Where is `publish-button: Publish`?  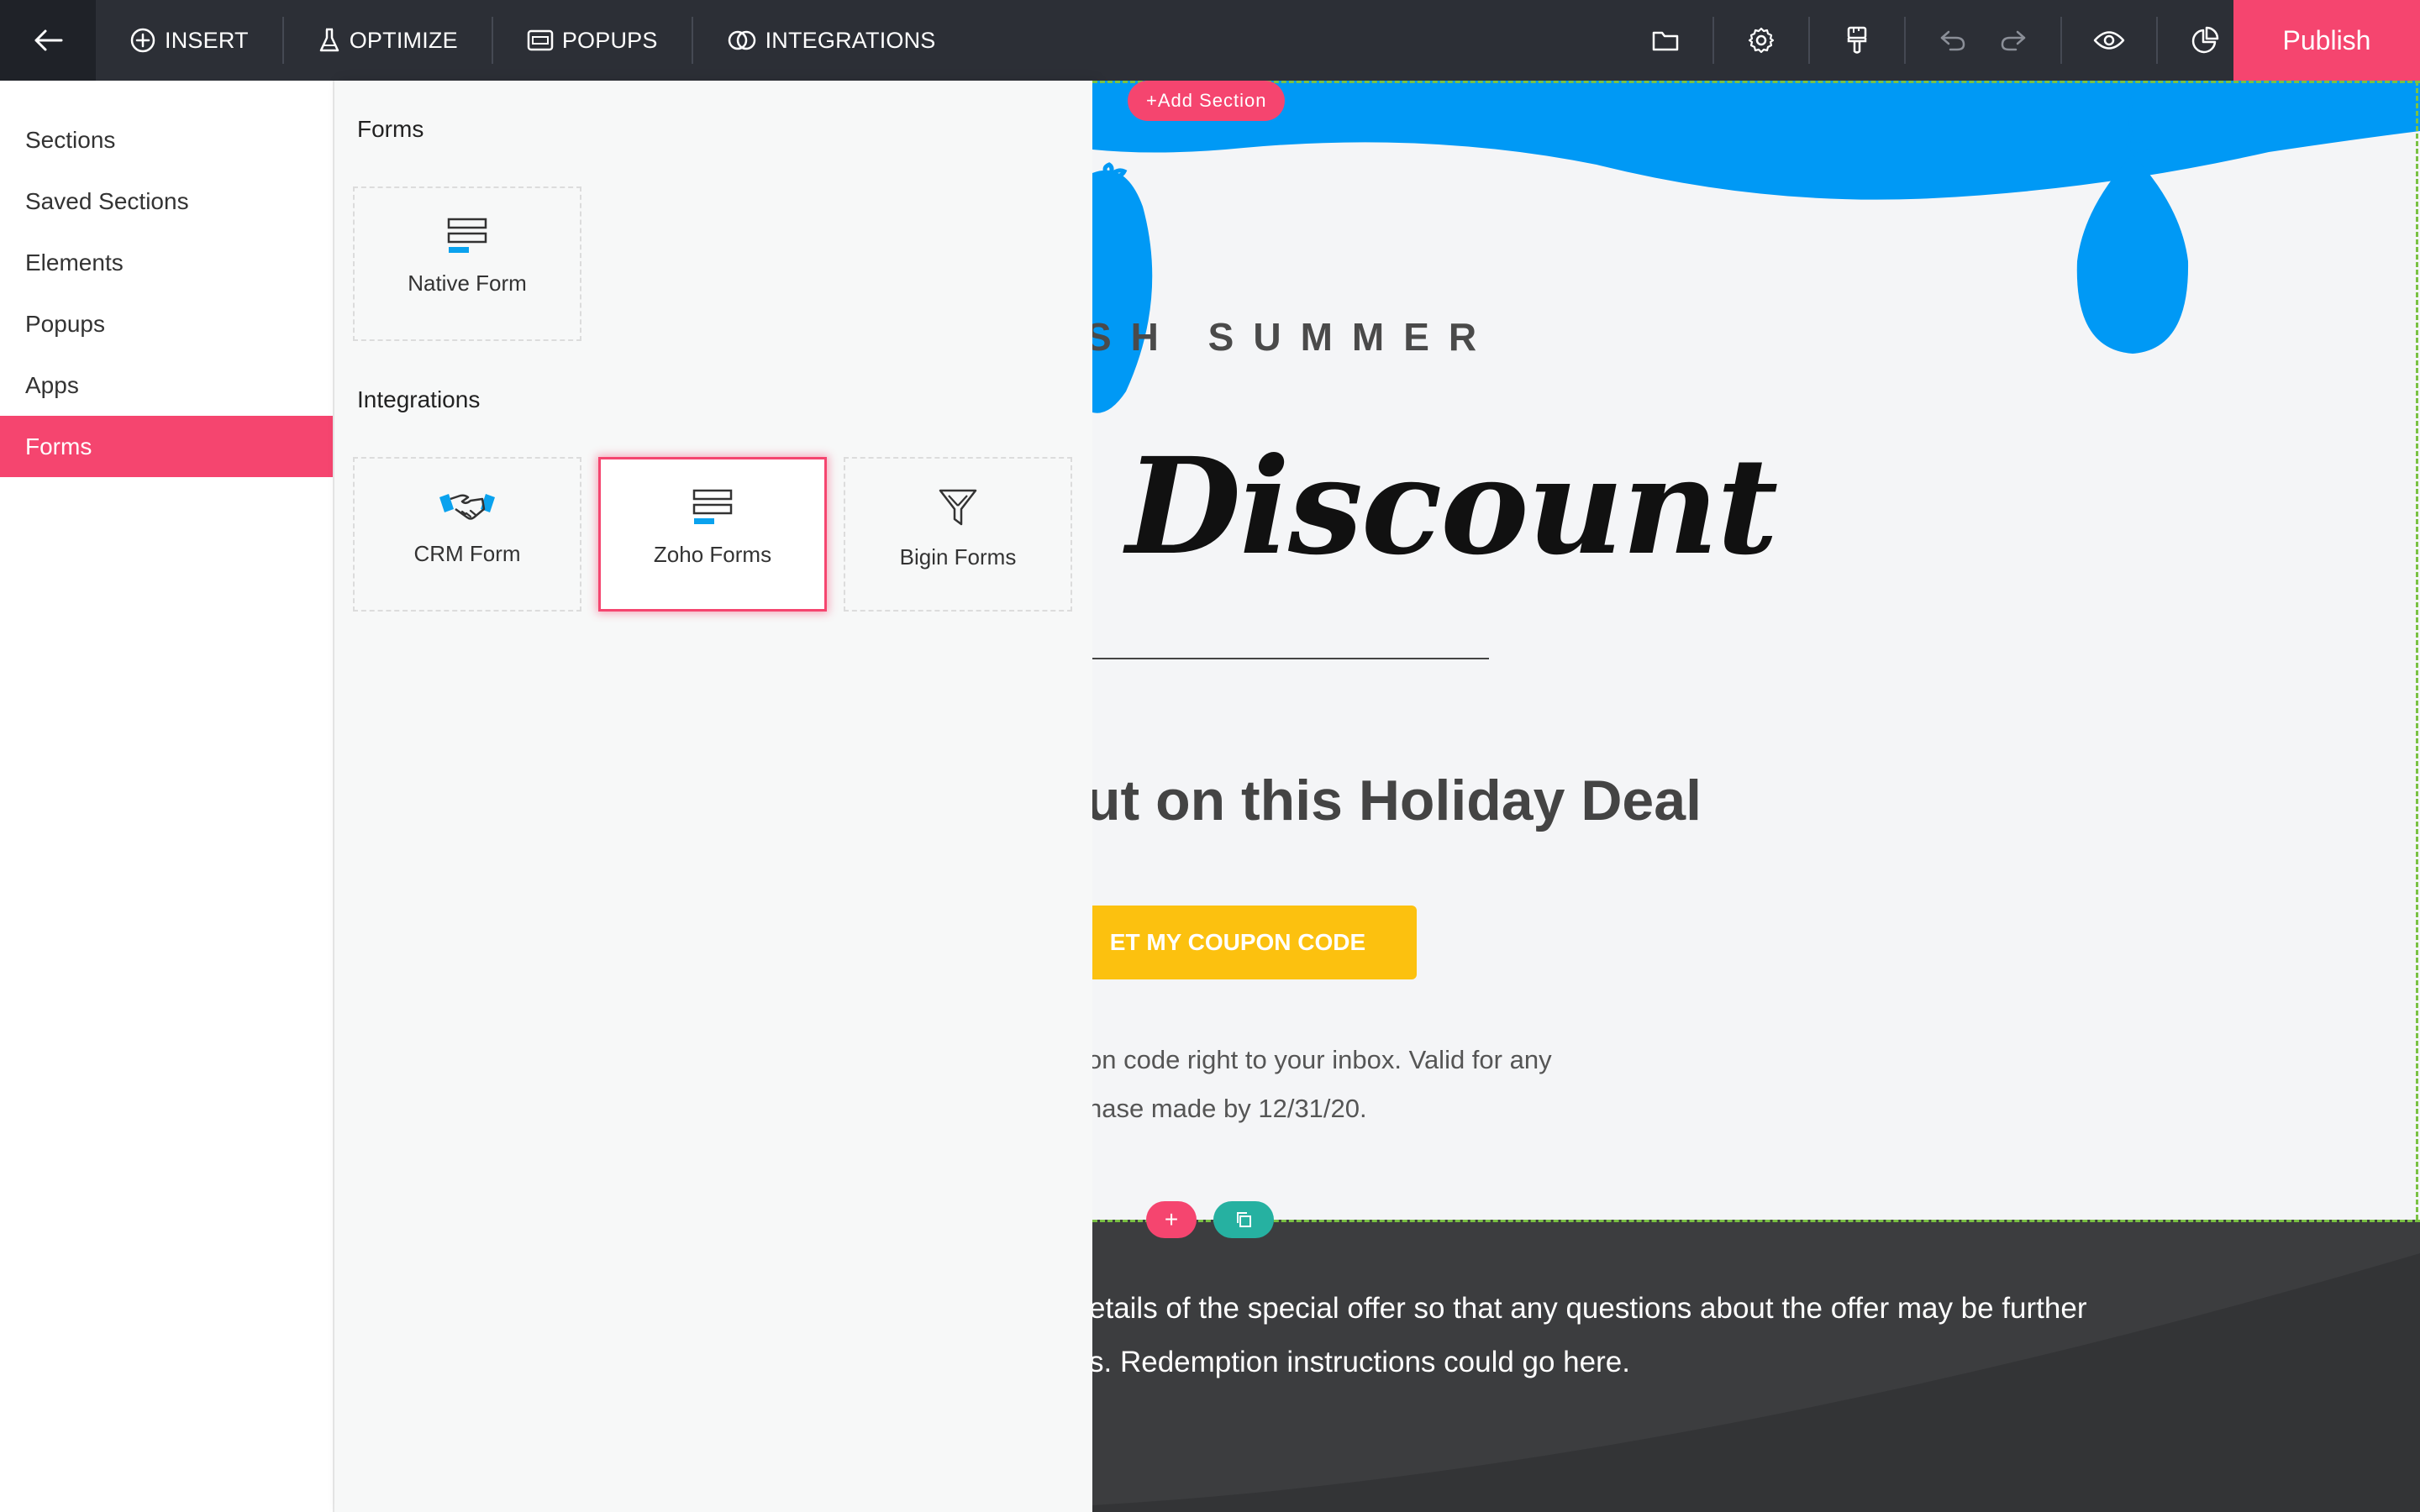
publish-button: Publish is located at coordinates (2327, 40).